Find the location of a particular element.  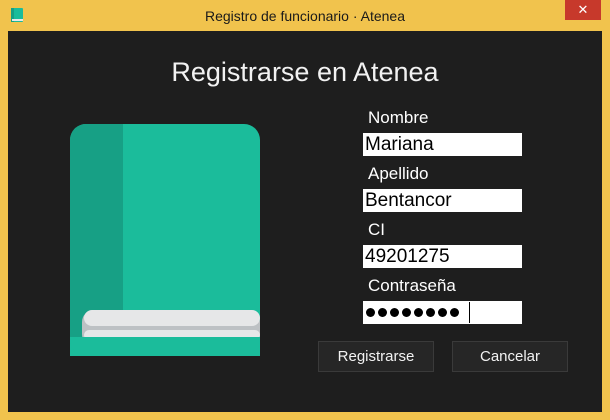

title-bar: Registro de funcionario · Atenea ✕ is located at coordinates (305, 16).